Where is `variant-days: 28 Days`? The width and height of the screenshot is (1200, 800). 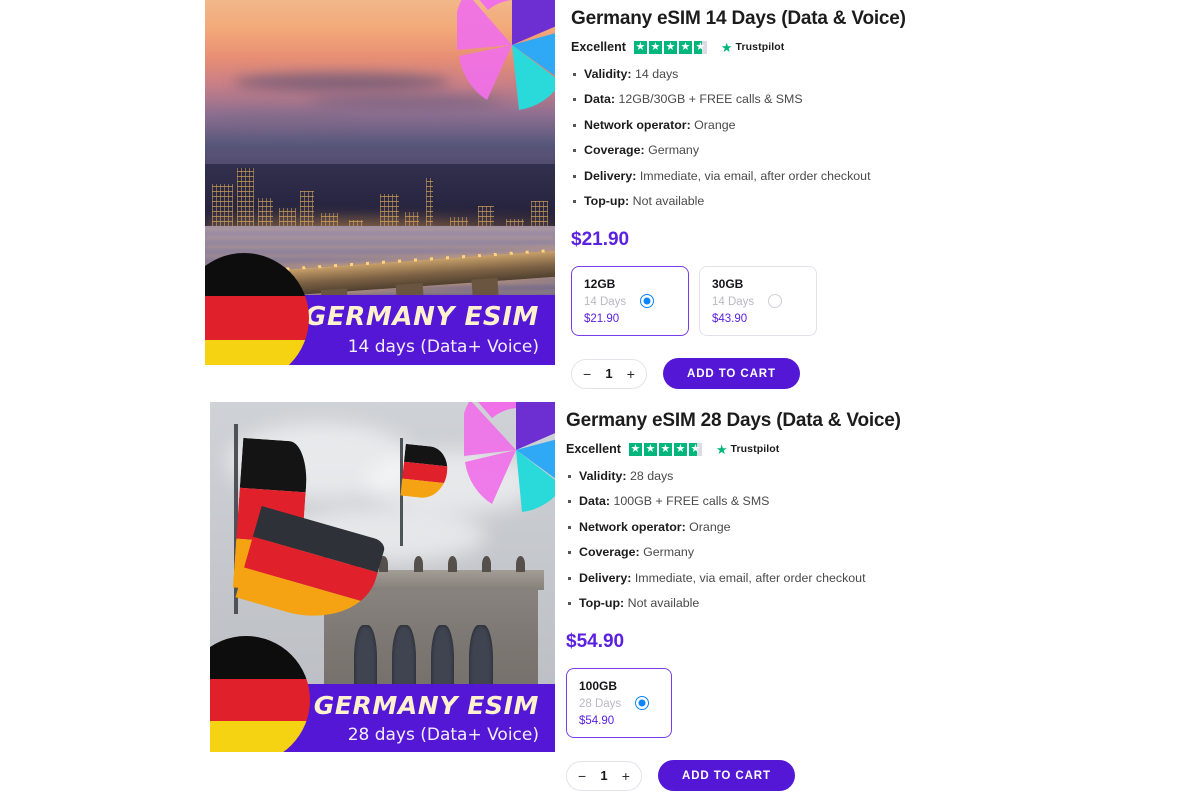 variant-days: 28 Days is located at coordinates (600, 704).